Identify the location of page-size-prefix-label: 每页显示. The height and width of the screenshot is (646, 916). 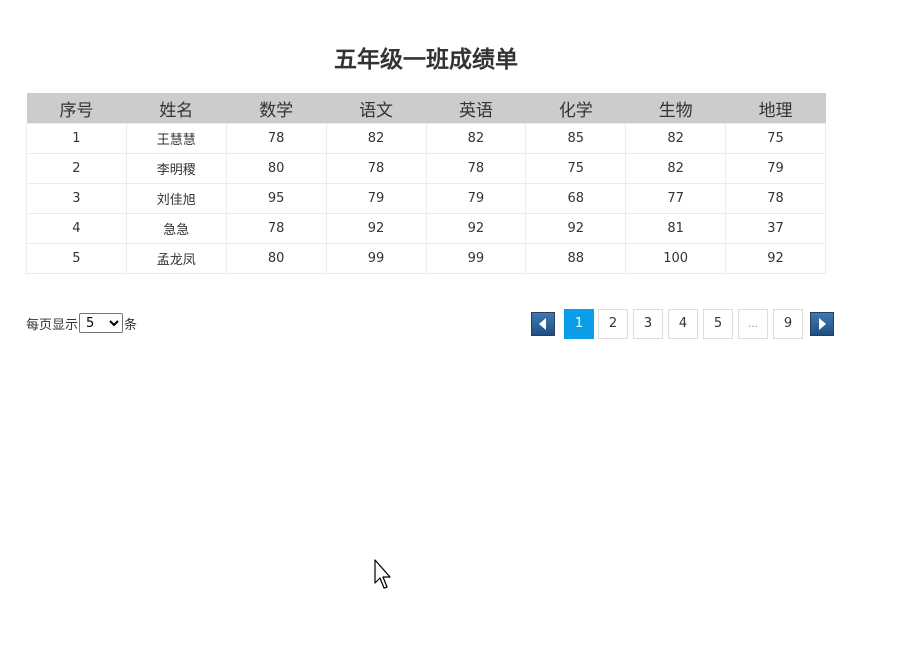
(52, 325).